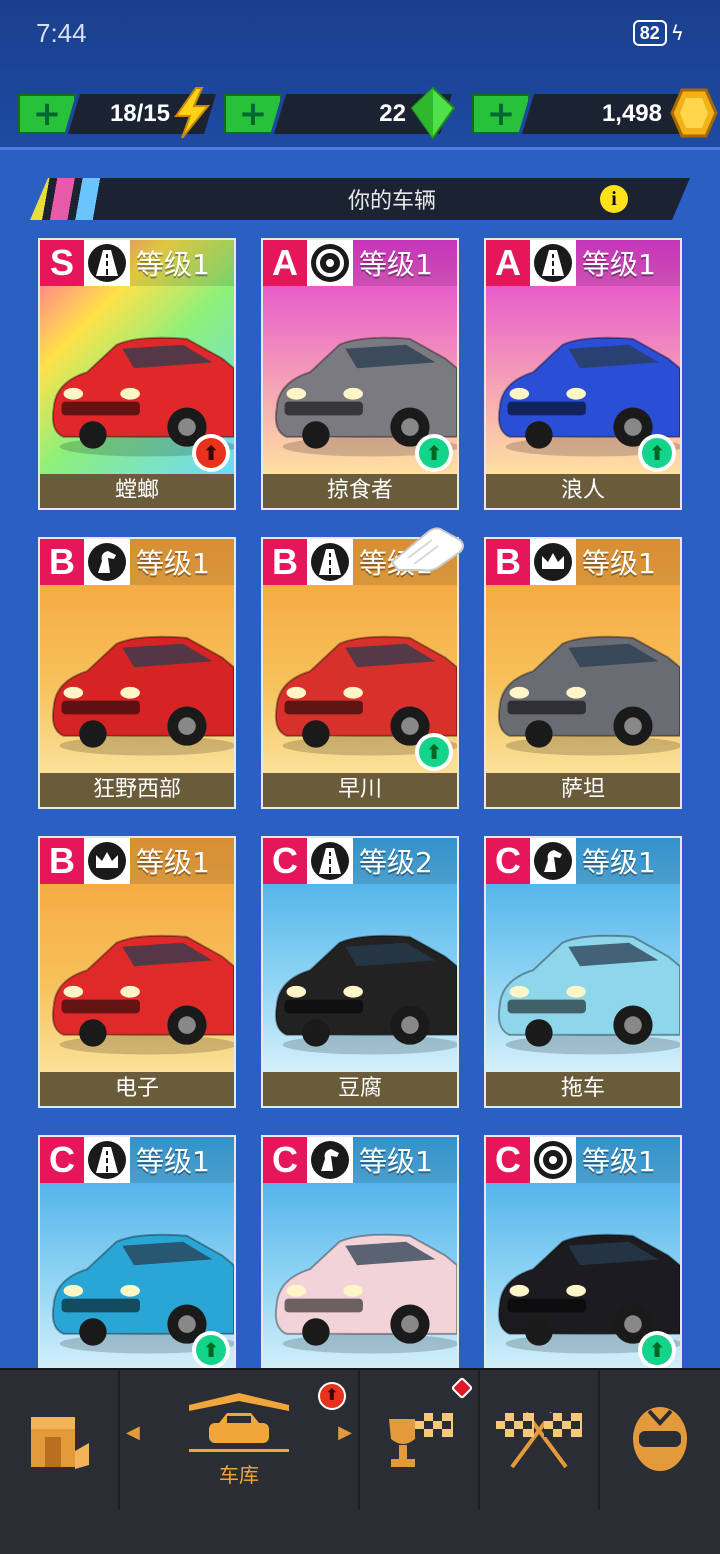 The width and height of the screenshot is (720, 1554). I want to click on car-card: C 等级2 豆腐, so click(360, 972).